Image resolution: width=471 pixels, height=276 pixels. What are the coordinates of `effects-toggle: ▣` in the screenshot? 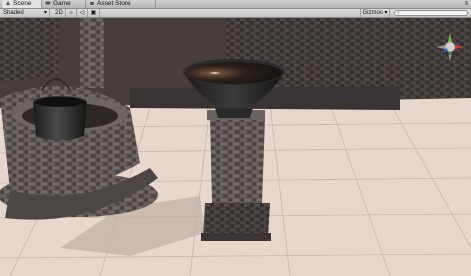 It's located at (94, 13).